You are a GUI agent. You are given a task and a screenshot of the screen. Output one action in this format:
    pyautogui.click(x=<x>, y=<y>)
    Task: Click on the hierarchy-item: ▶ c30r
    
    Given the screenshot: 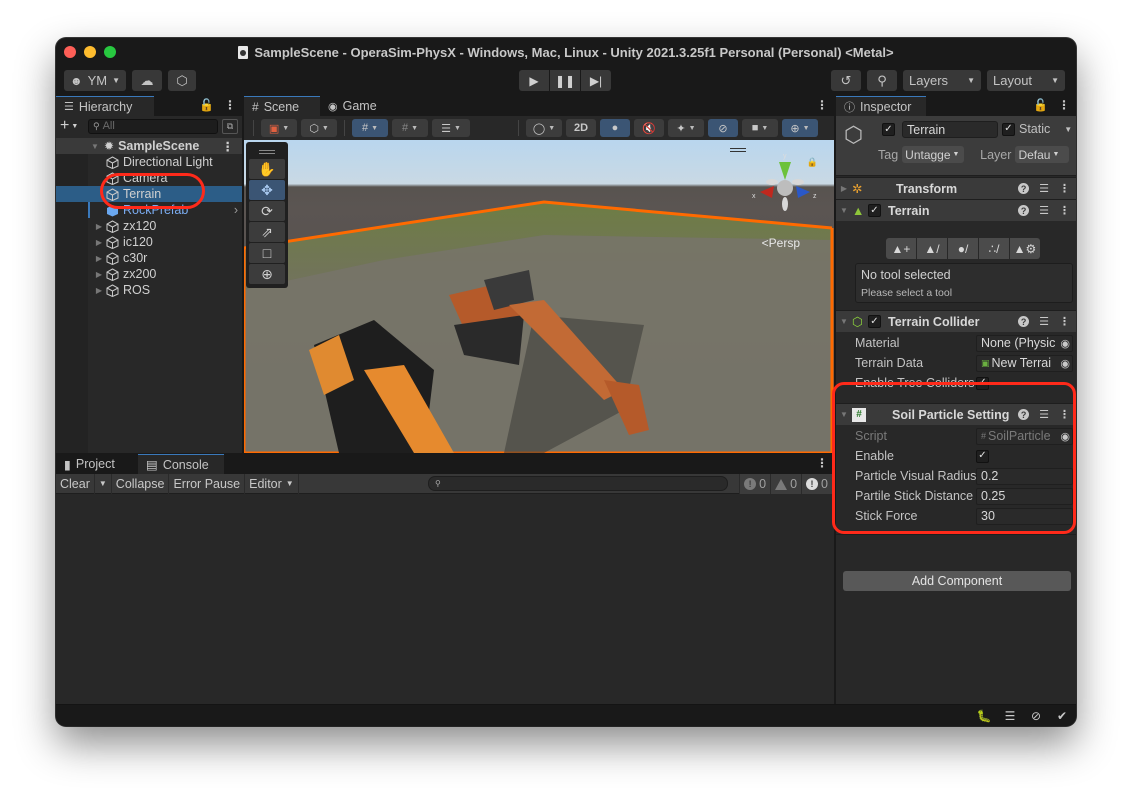 What is the action you would take?
    pyautogui.click(x=149, y=258)
    